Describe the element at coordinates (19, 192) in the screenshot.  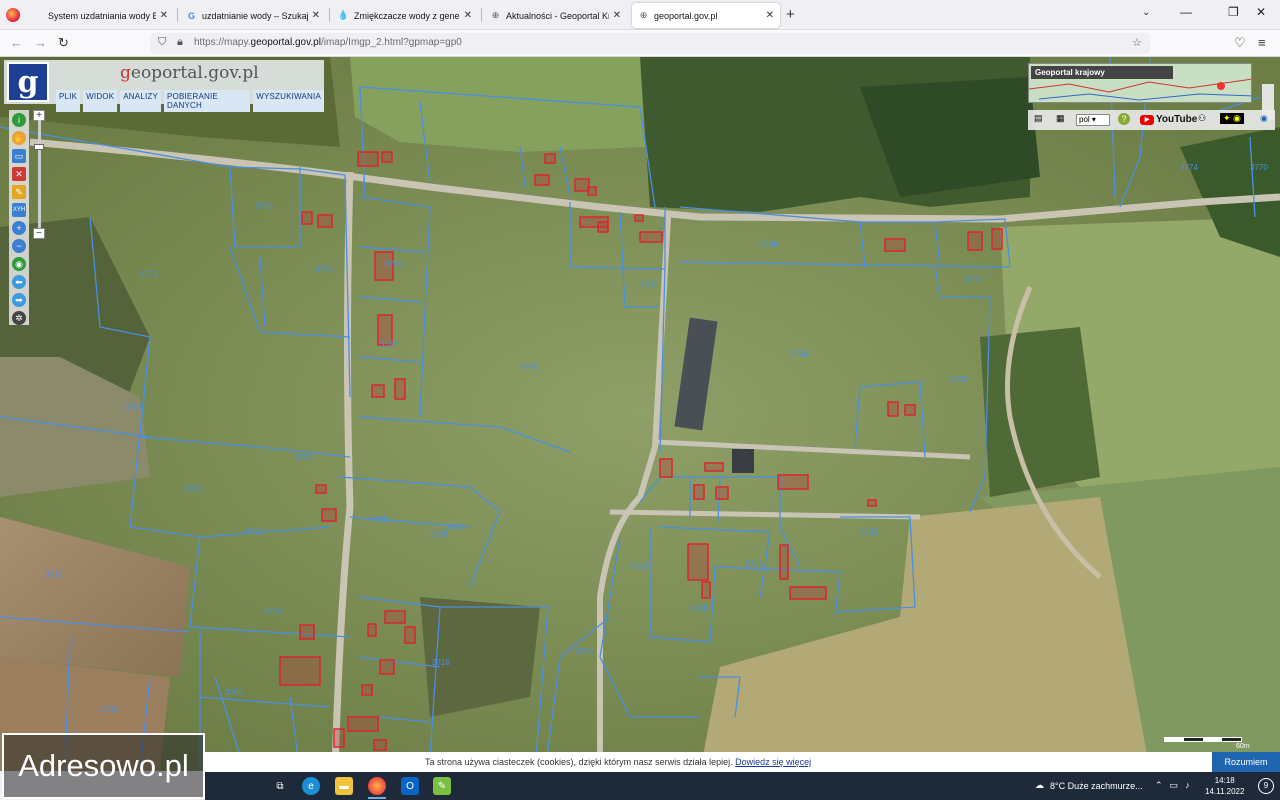
I see `pencil-icon: ✎` at that location.